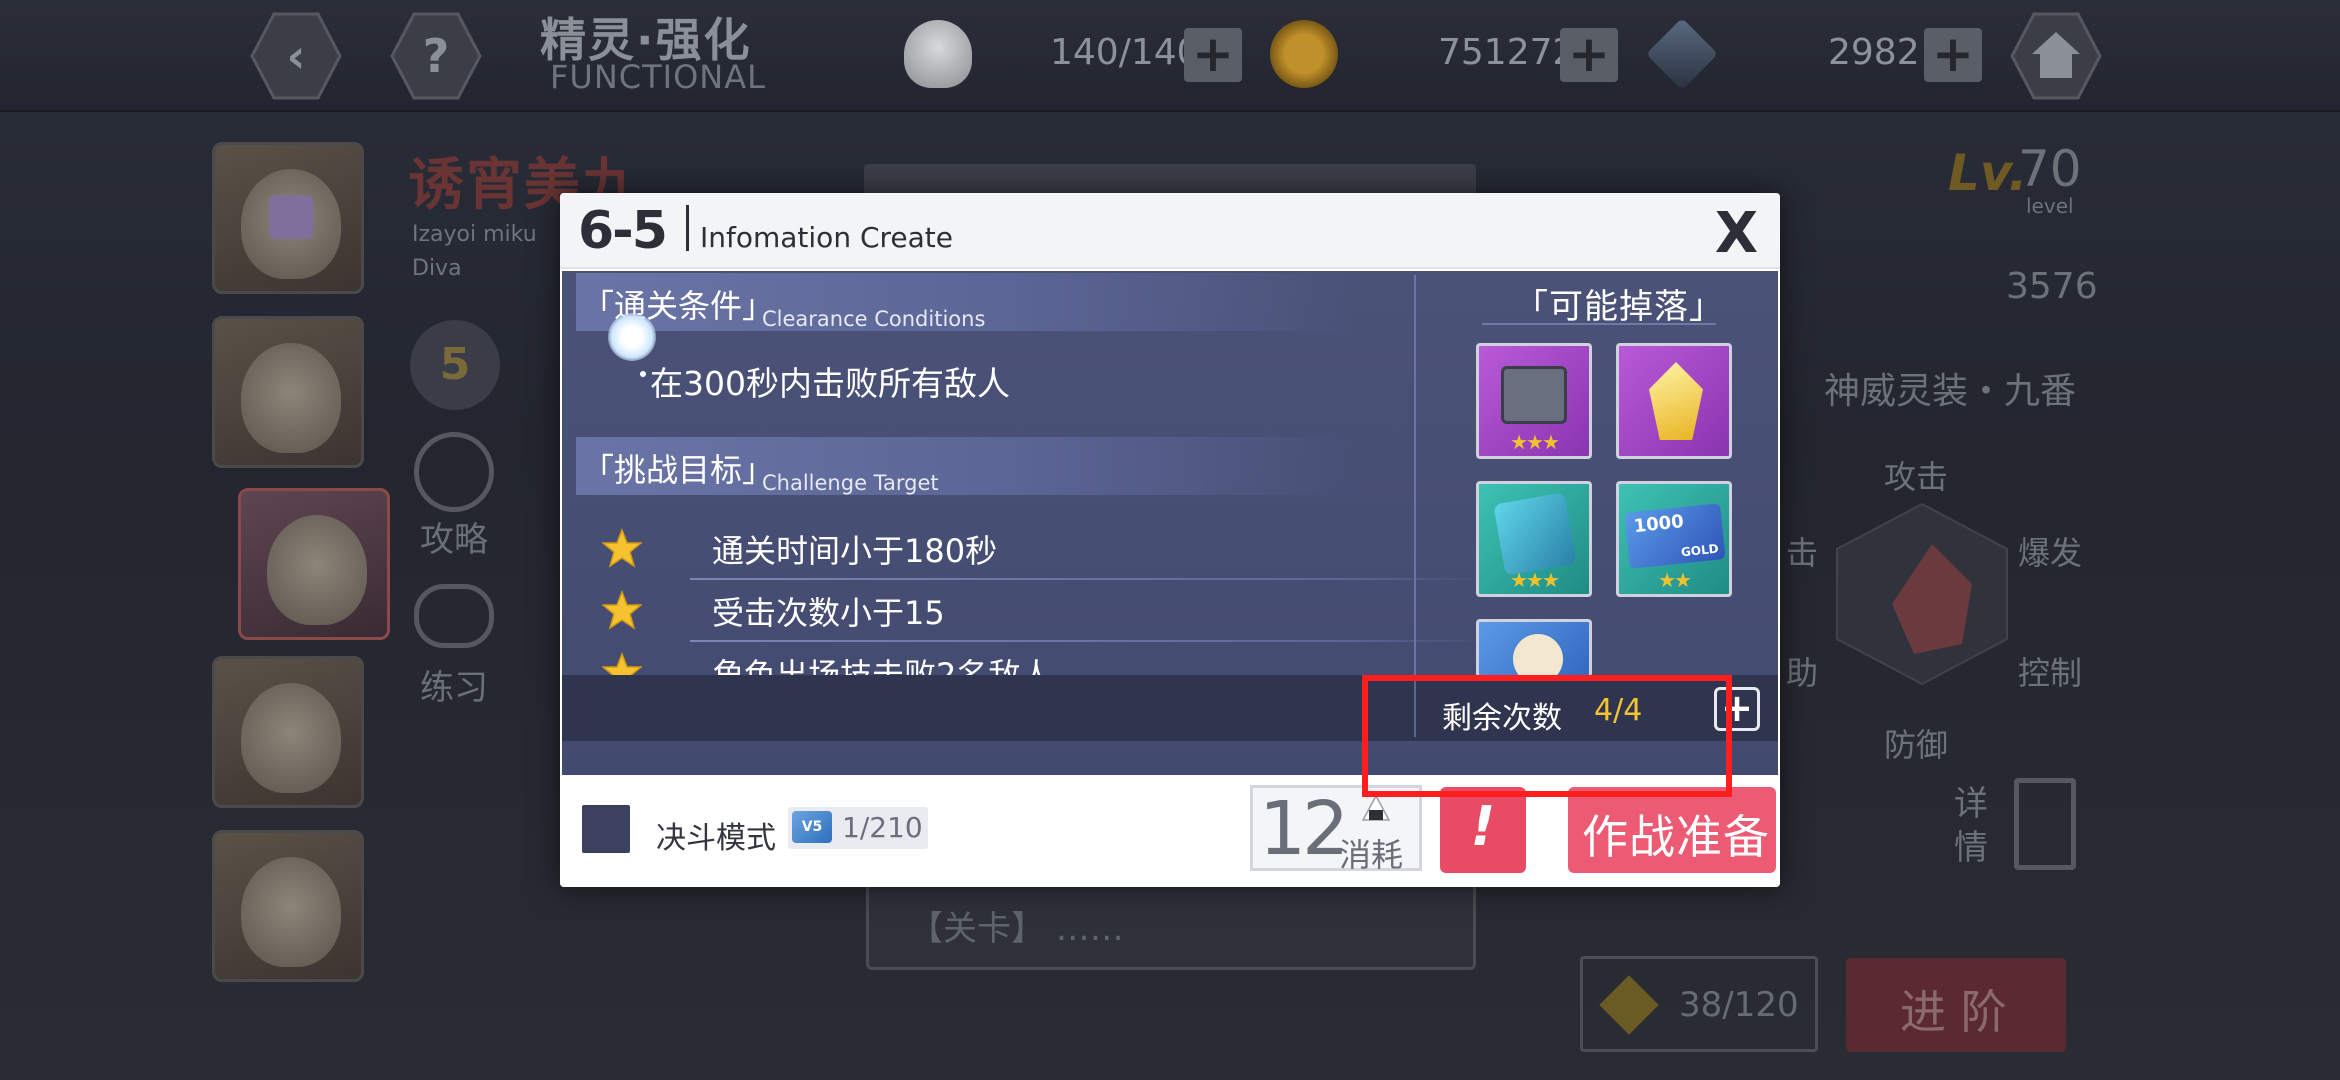 The width and height of the screenshot is (2340, 1080). What do you see at coordinates (455, 365) in the screenshot?
I see `rank-badge-icon: 5` at bounding box center [455, 365].